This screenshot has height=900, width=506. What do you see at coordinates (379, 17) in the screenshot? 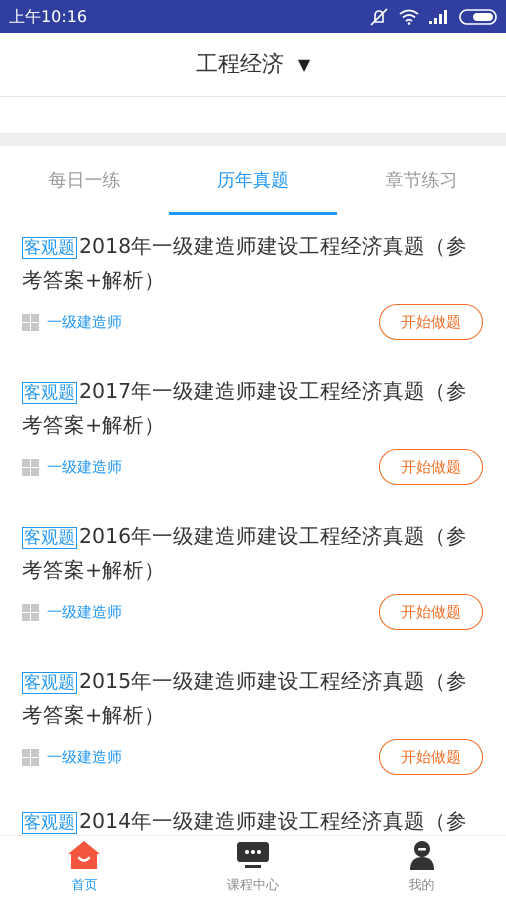
I see `mute-icon` at bounding box center [379, 17].